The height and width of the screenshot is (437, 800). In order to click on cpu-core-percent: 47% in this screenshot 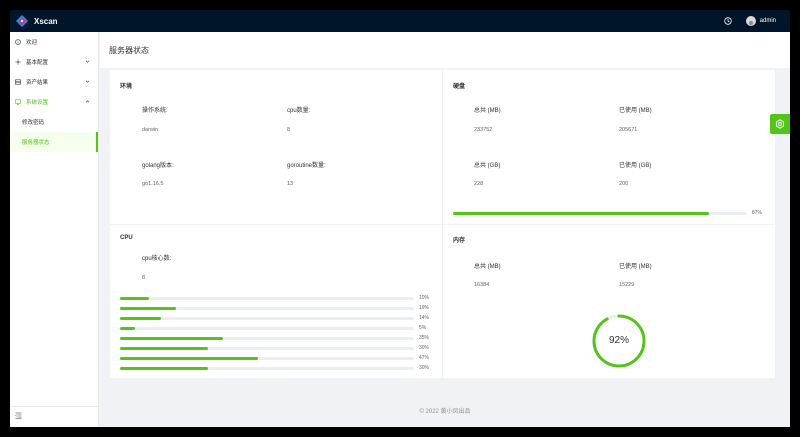, I will do `click(424, 358)`.